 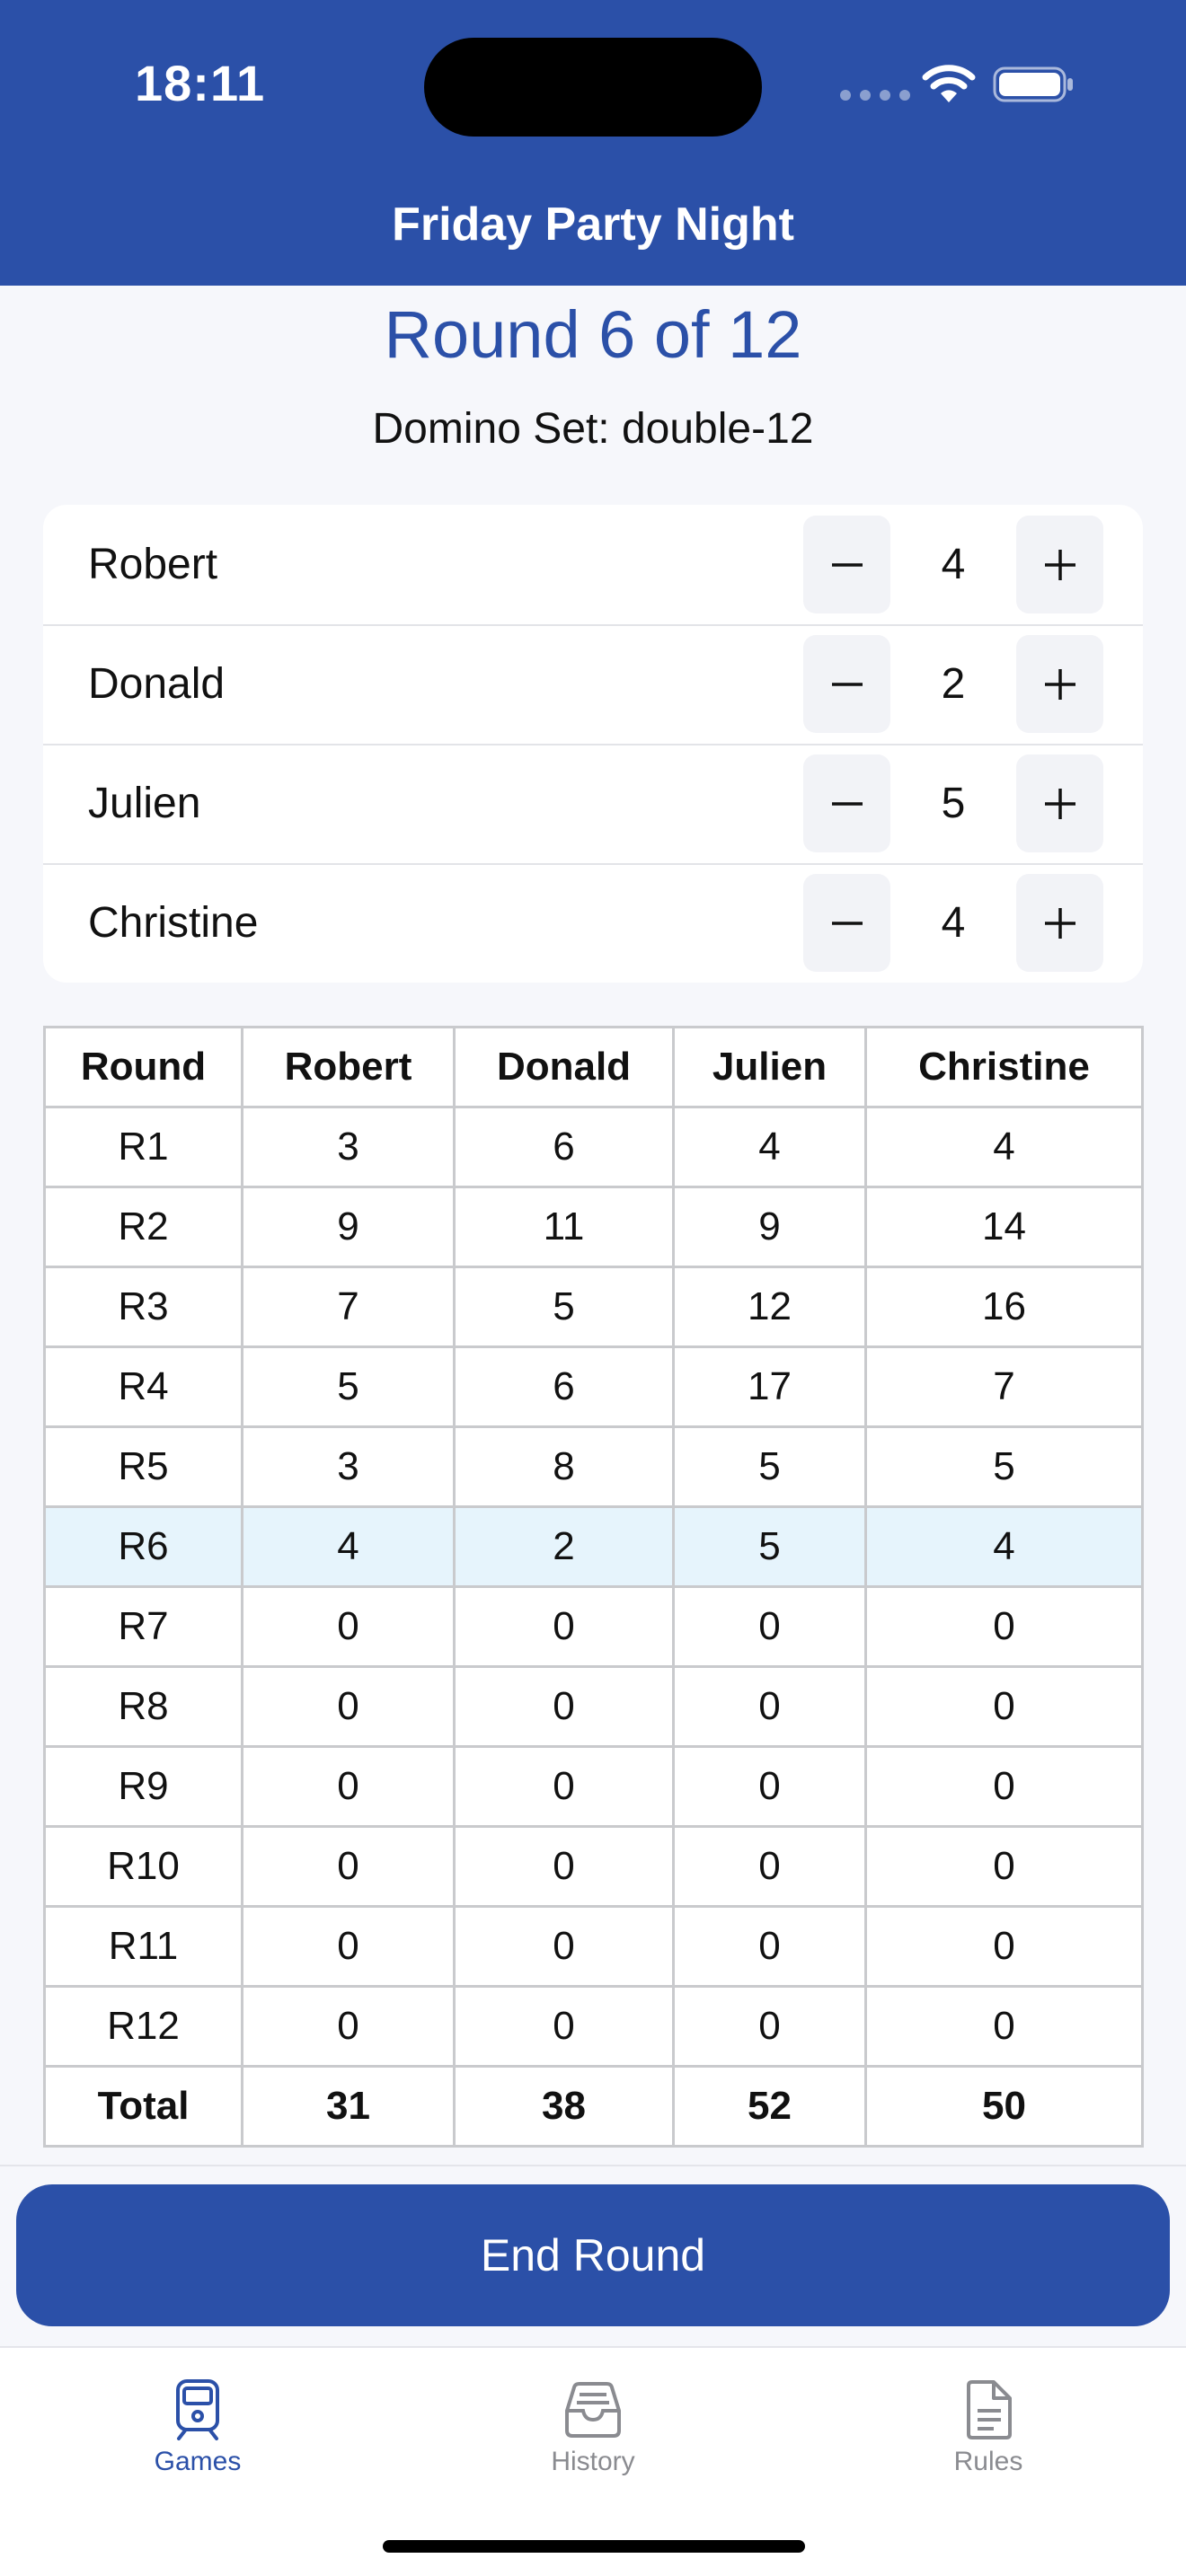 I want to click on status-time: 18:11, so click(x=200, y=83).